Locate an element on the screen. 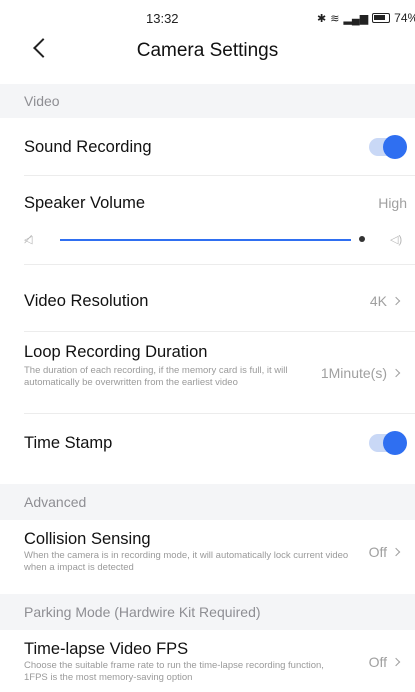 This screenshot has height=692, width=415. collision-sensing-value-wrap: Off is located at coordinates (384, 552).